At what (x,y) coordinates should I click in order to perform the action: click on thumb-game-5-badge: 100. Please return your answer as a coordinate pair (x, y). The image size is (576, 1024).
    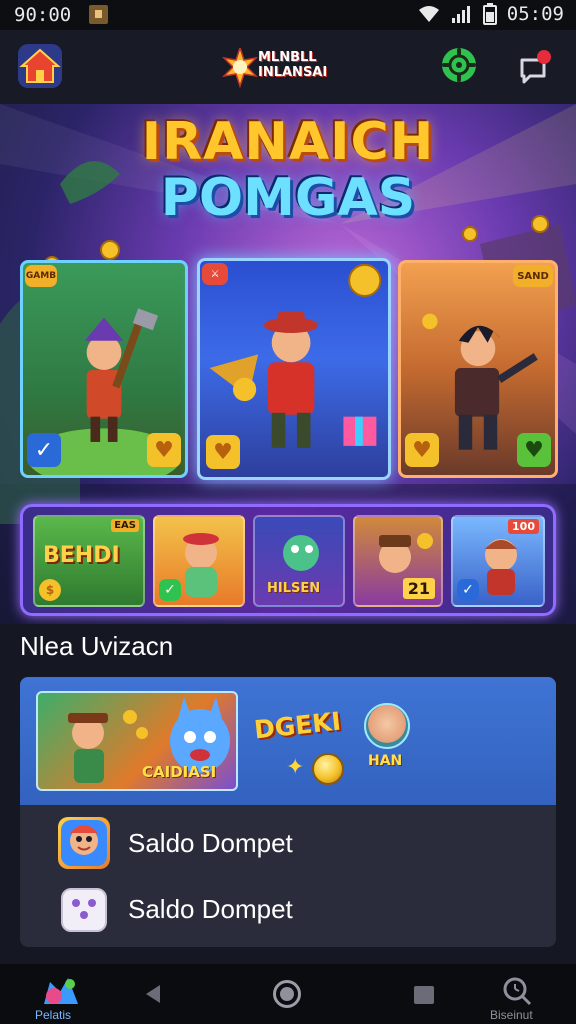
    Looking at the image, I should click on (523, 526).